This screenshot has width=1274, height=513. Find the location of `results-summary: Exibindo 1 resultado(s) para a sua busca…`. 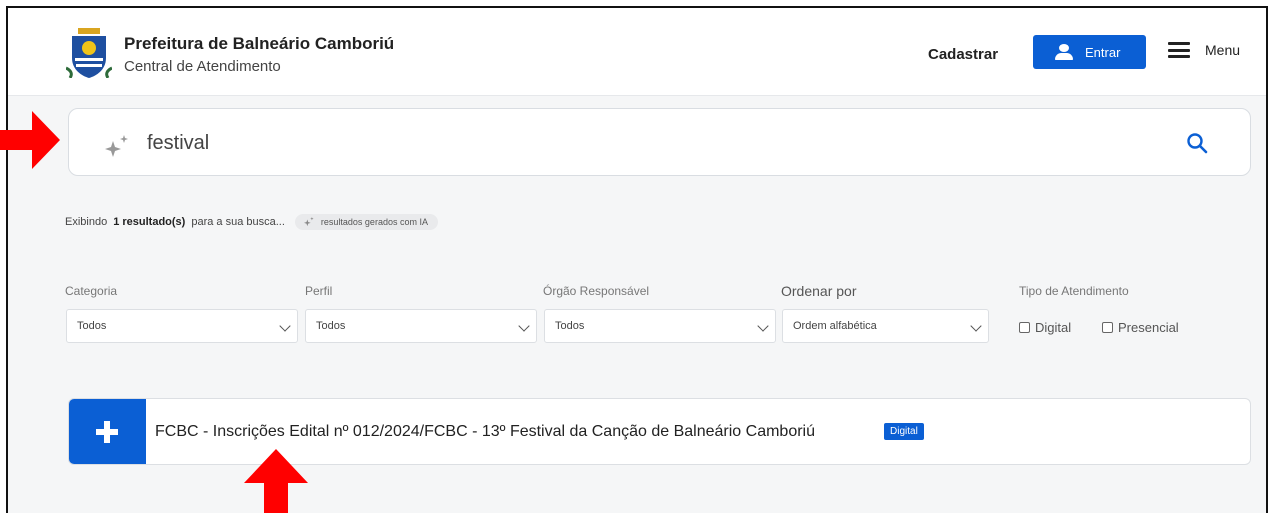

results-summary: Exibindo 1 resultado(s) para a sua busca… is located at coordinates (251, 222).